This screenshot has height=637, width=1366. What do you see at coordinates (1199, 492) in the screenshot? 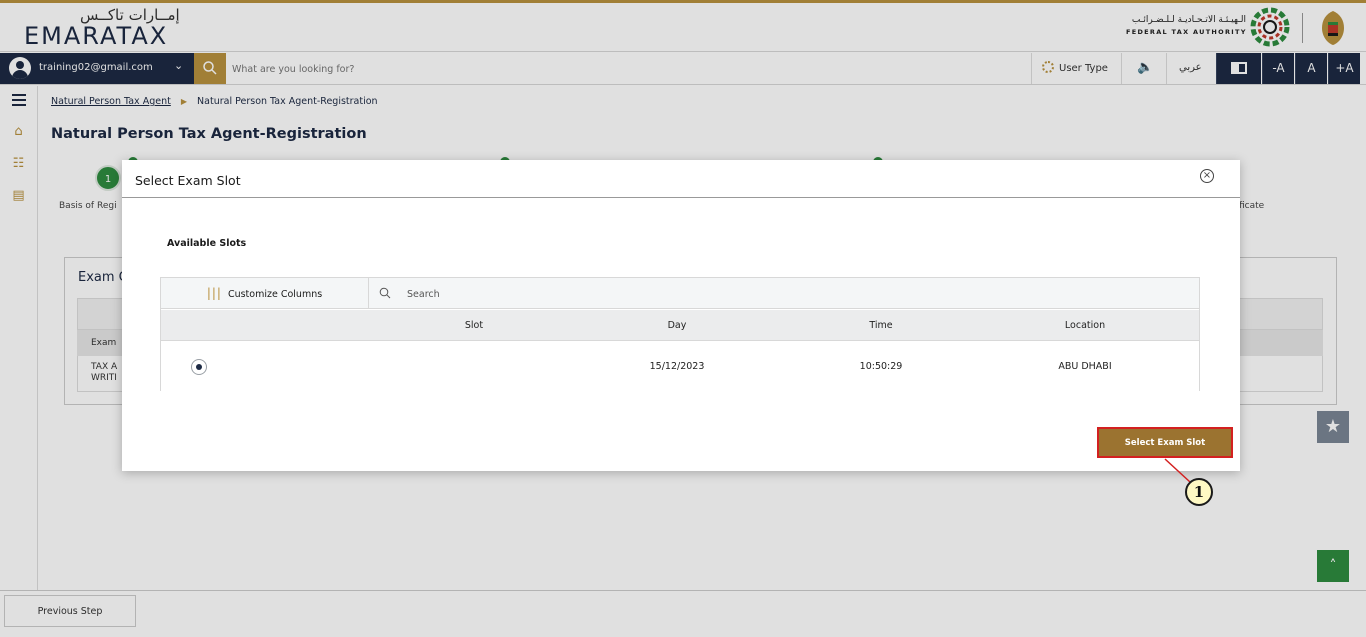
I see `callout-number-badge: 1` at bounding box center [1199, 492].